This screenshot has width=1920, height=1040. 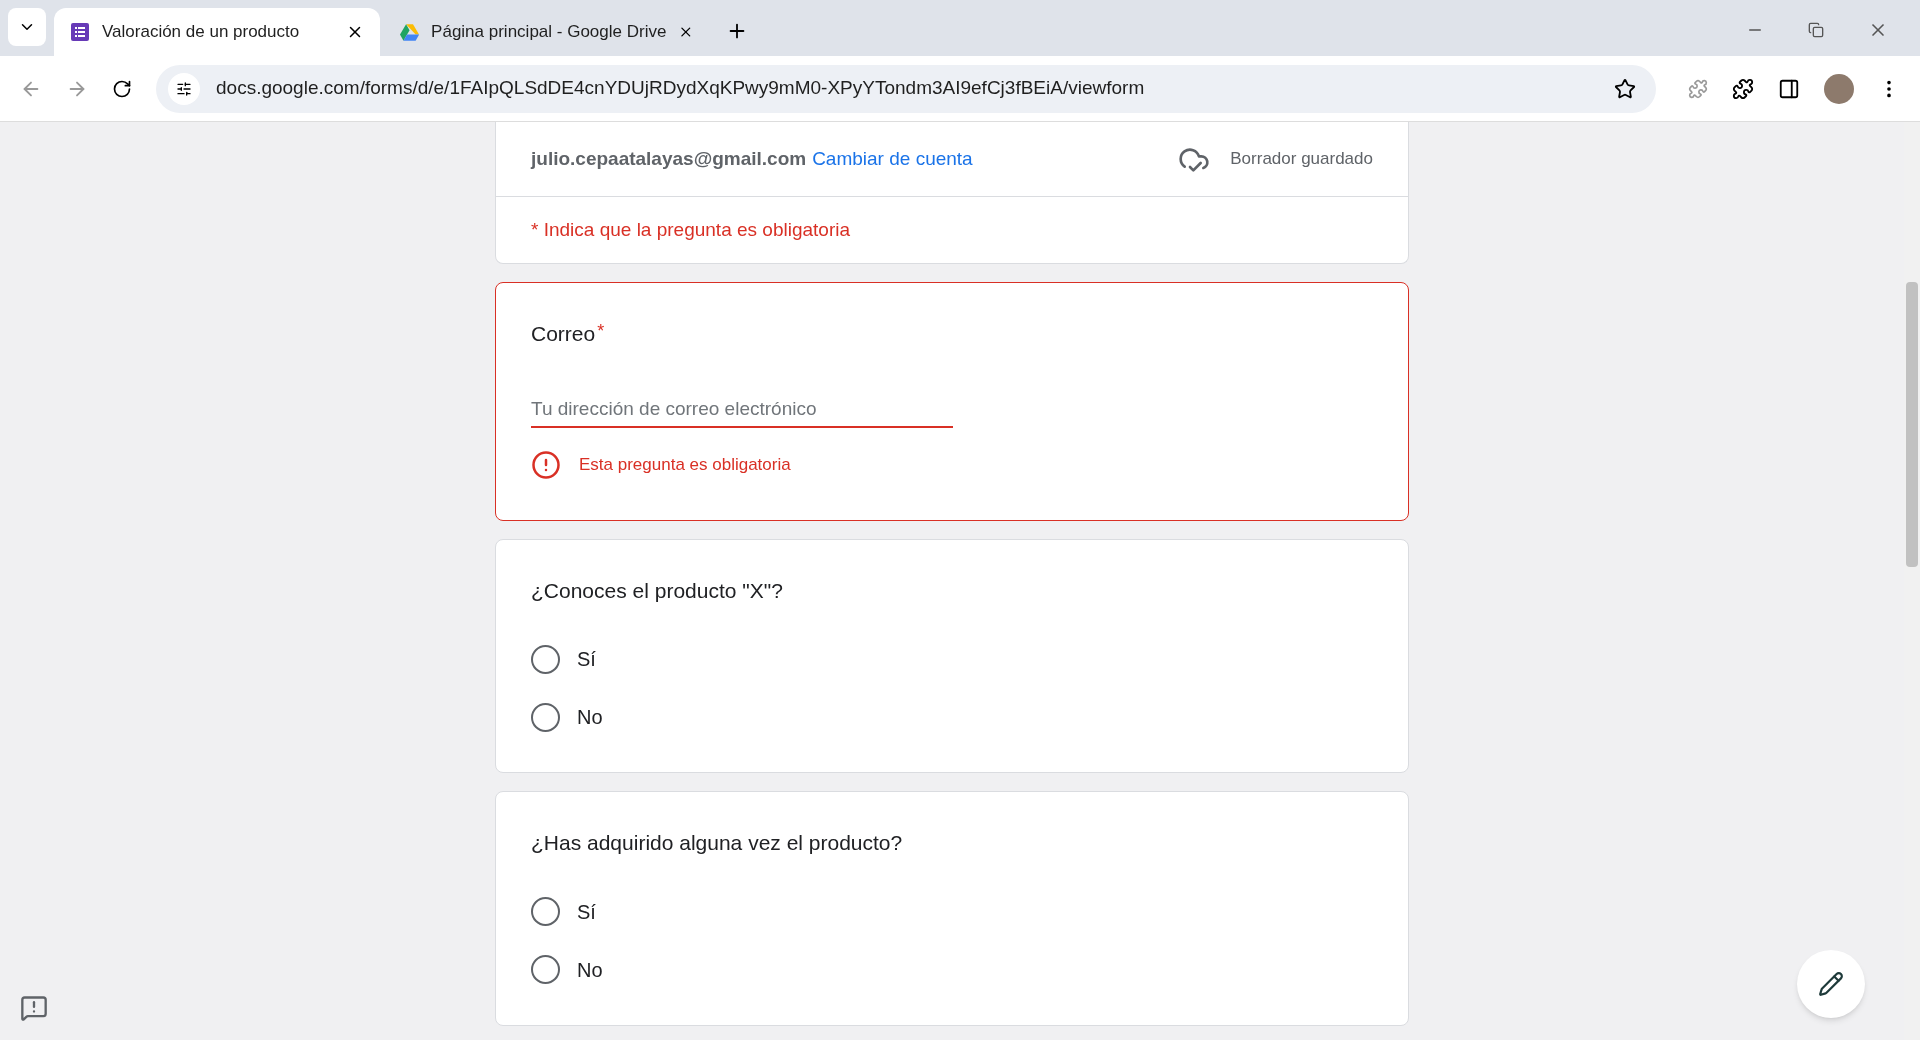 What do you see at coordinates (546, 464) in the screenshot?
I see `error-icon` at bounding box center [546, 464].